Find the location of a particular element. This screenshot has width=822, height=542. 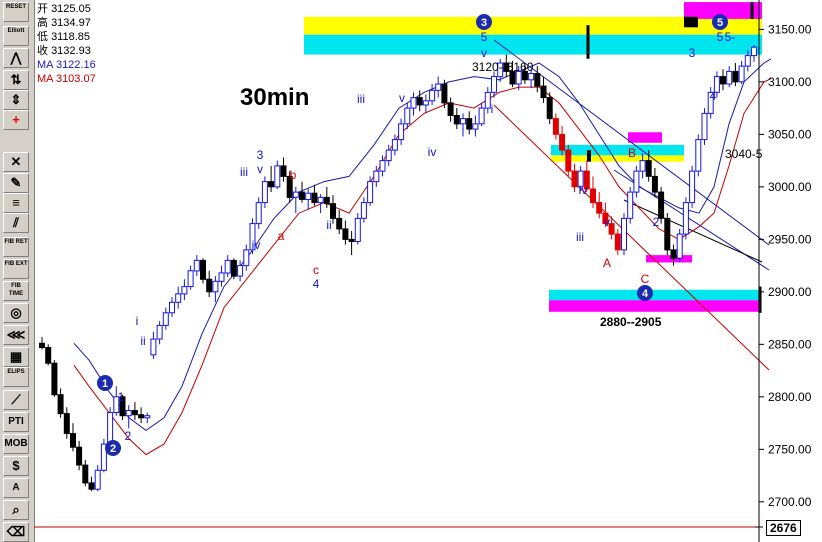

grid-tool-button: ▦ is located at coordinates (16, 357).